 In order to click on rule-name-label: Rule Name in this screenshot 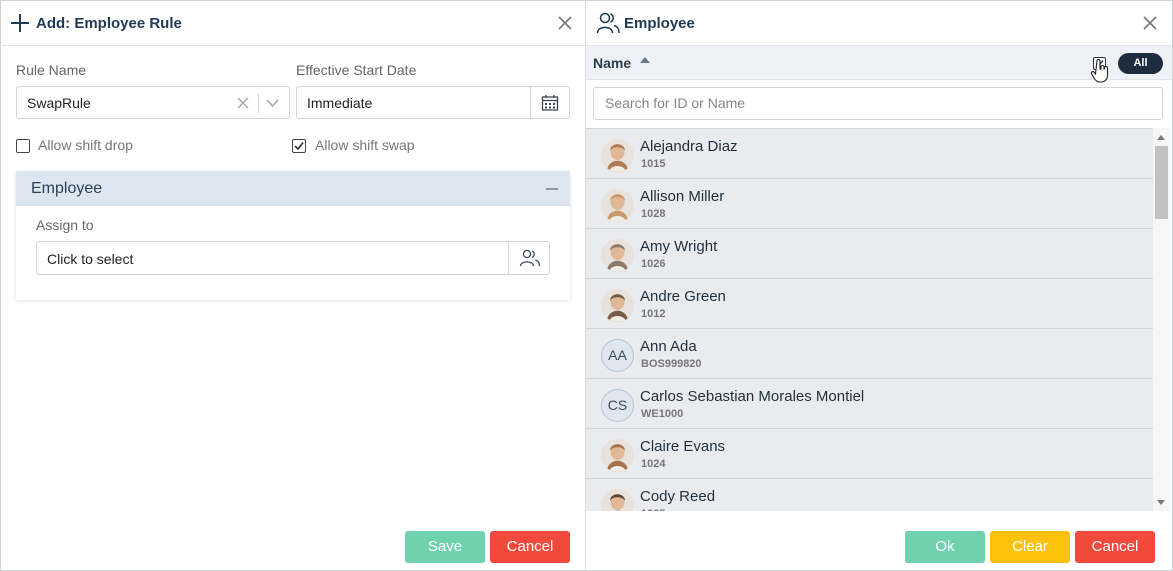, I will do `click(51, 70)`.